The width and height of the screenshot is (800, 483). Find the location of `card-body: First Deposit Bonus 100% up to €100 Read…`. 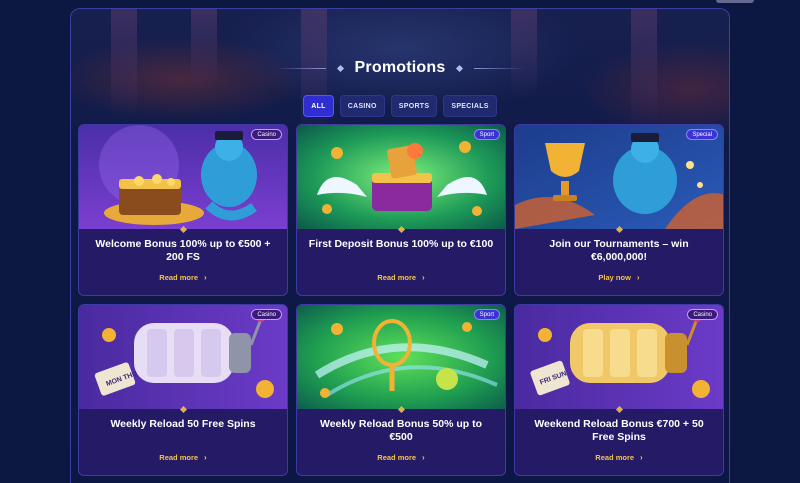

card-body: First Deposit Bonus 100% up to €100 Read… is located at coordinates (401, 262).